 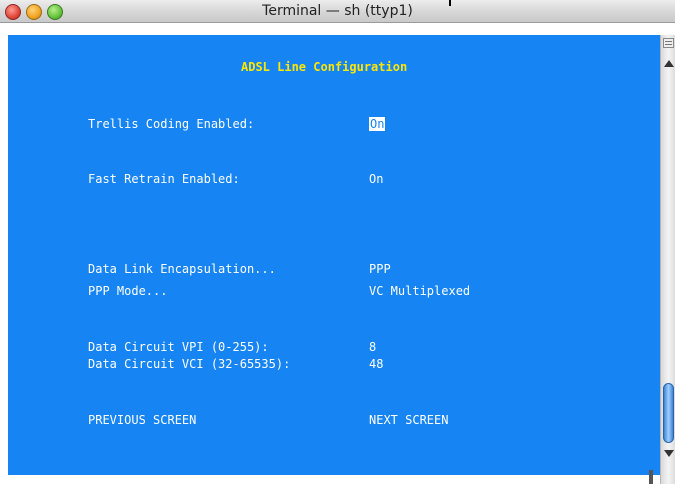 What do you see at coordinates (142, 420) in the screenshot?
I see `previous-screen-button: PREVIOUS SCREEN` at bounding box center [142, 420].